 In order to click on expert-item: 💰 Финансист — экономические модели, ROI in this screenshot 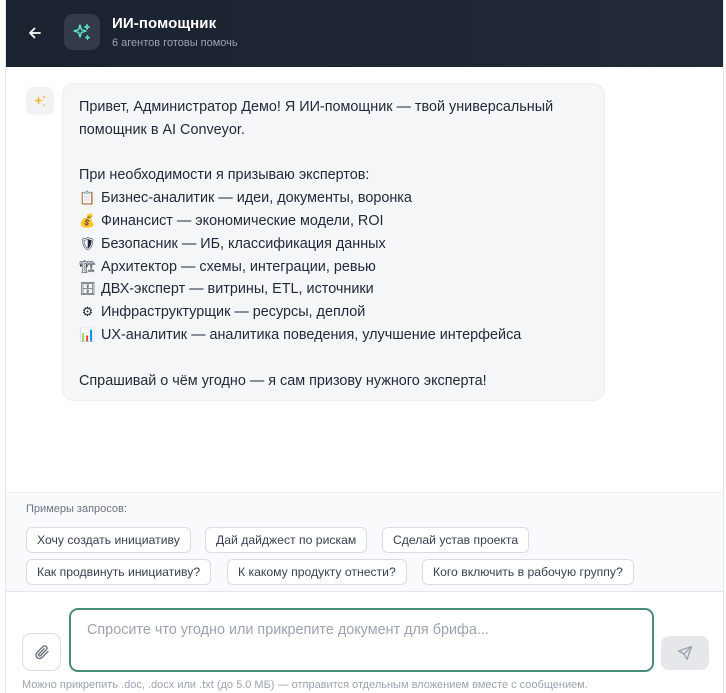, I will do `click(333, 221)`.